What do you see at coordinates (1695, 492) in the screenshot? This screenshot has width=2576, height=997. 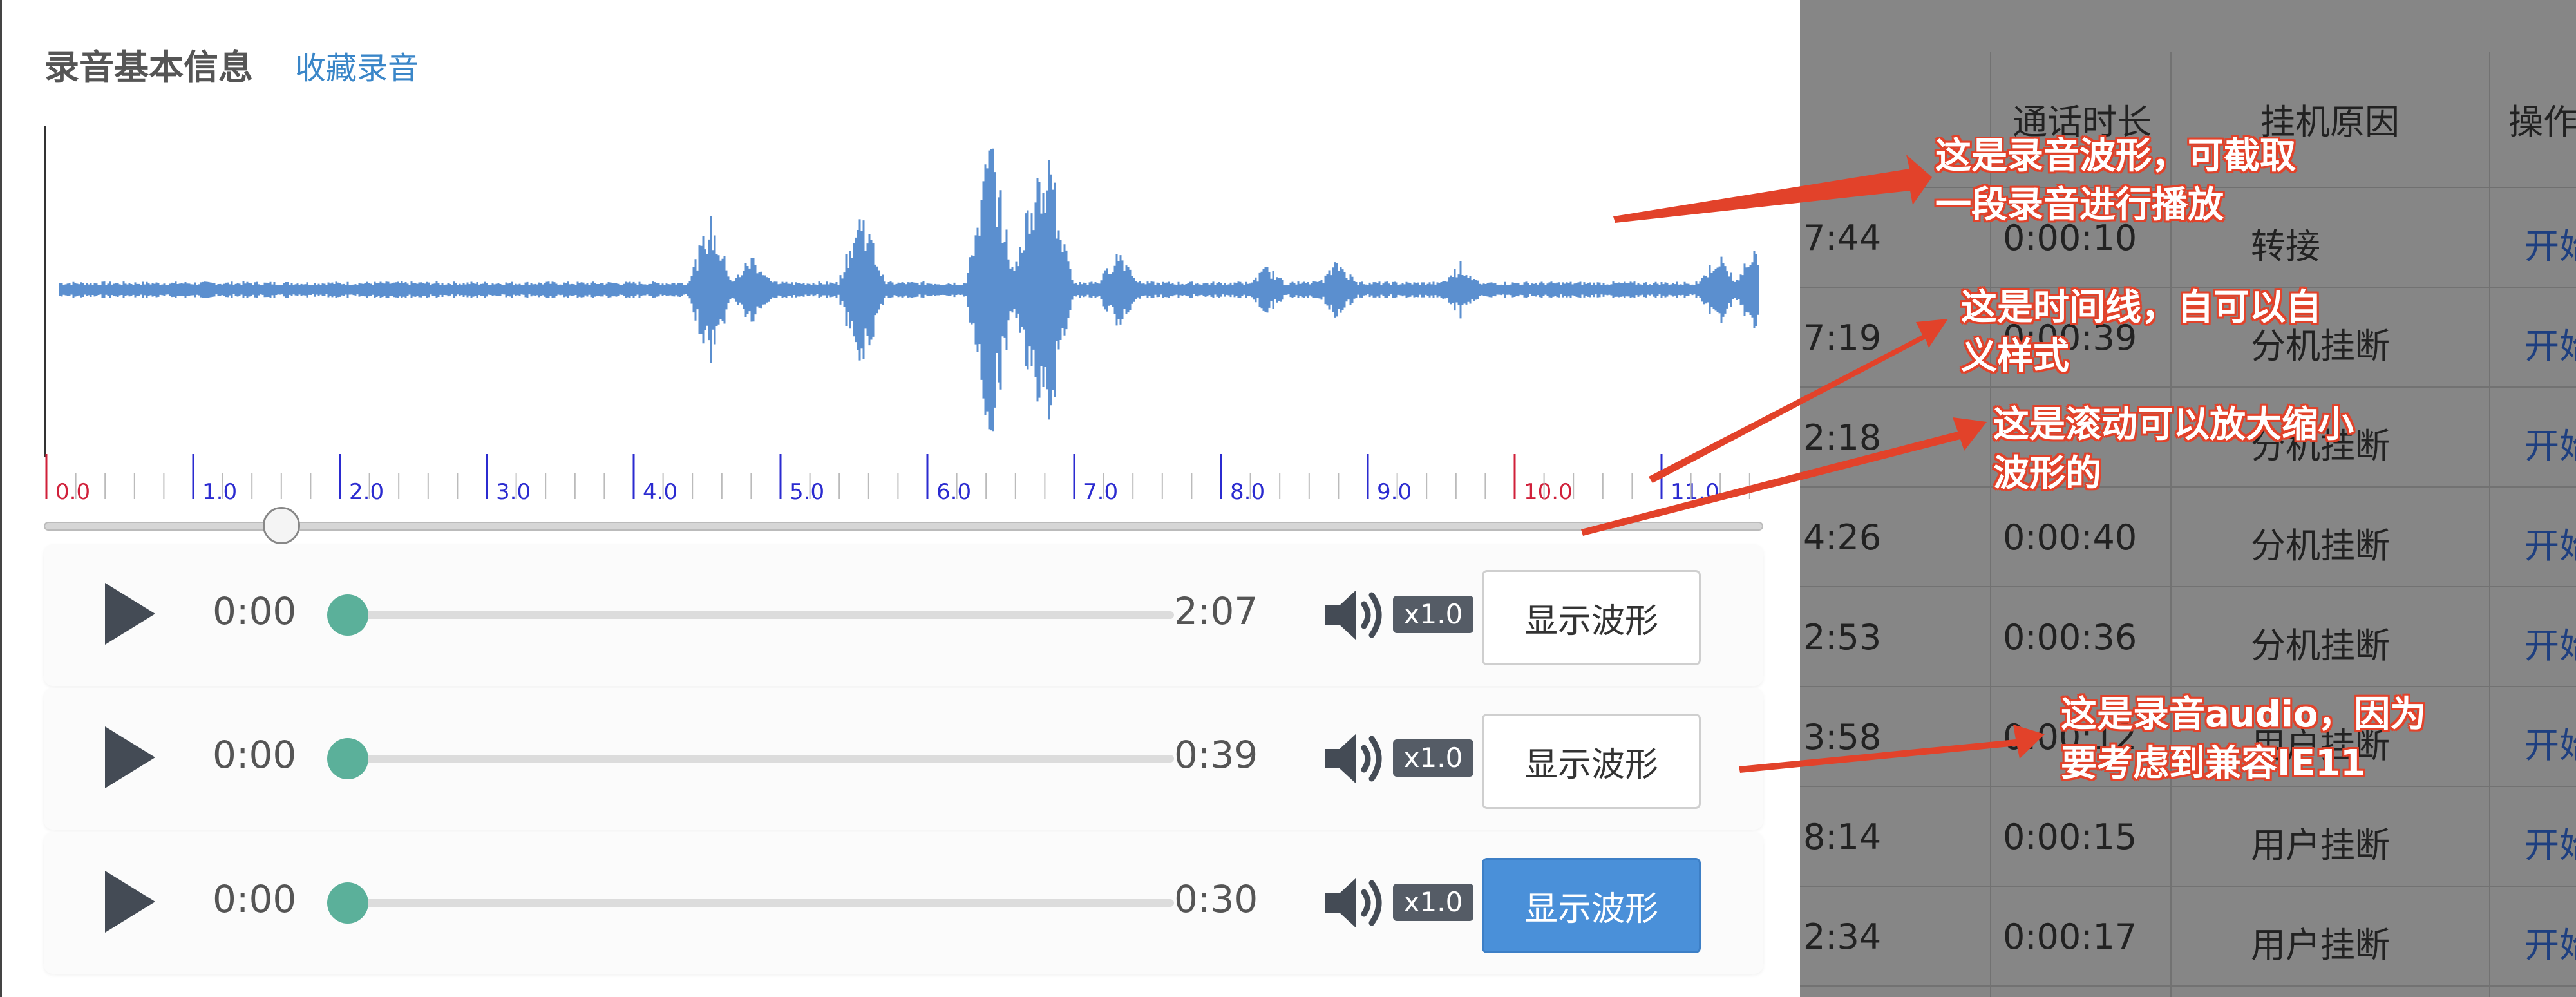 I see `timeline-label: 11.0` at bounding box center [1695, 492].